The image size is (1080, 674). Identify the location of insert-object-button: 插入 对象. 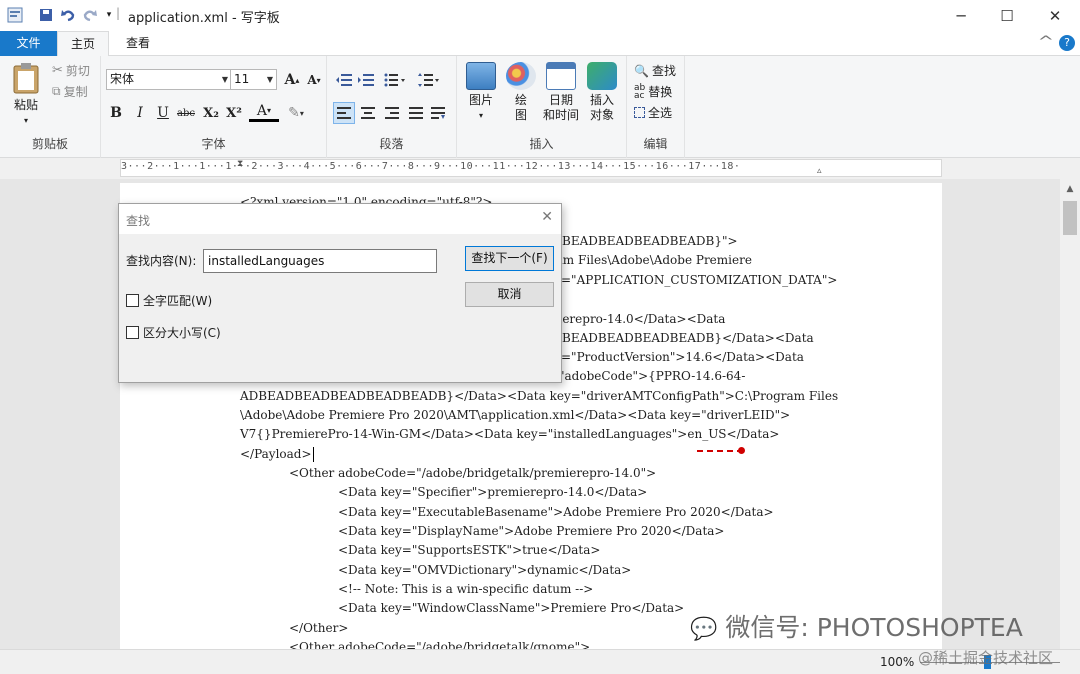
(602, 92).